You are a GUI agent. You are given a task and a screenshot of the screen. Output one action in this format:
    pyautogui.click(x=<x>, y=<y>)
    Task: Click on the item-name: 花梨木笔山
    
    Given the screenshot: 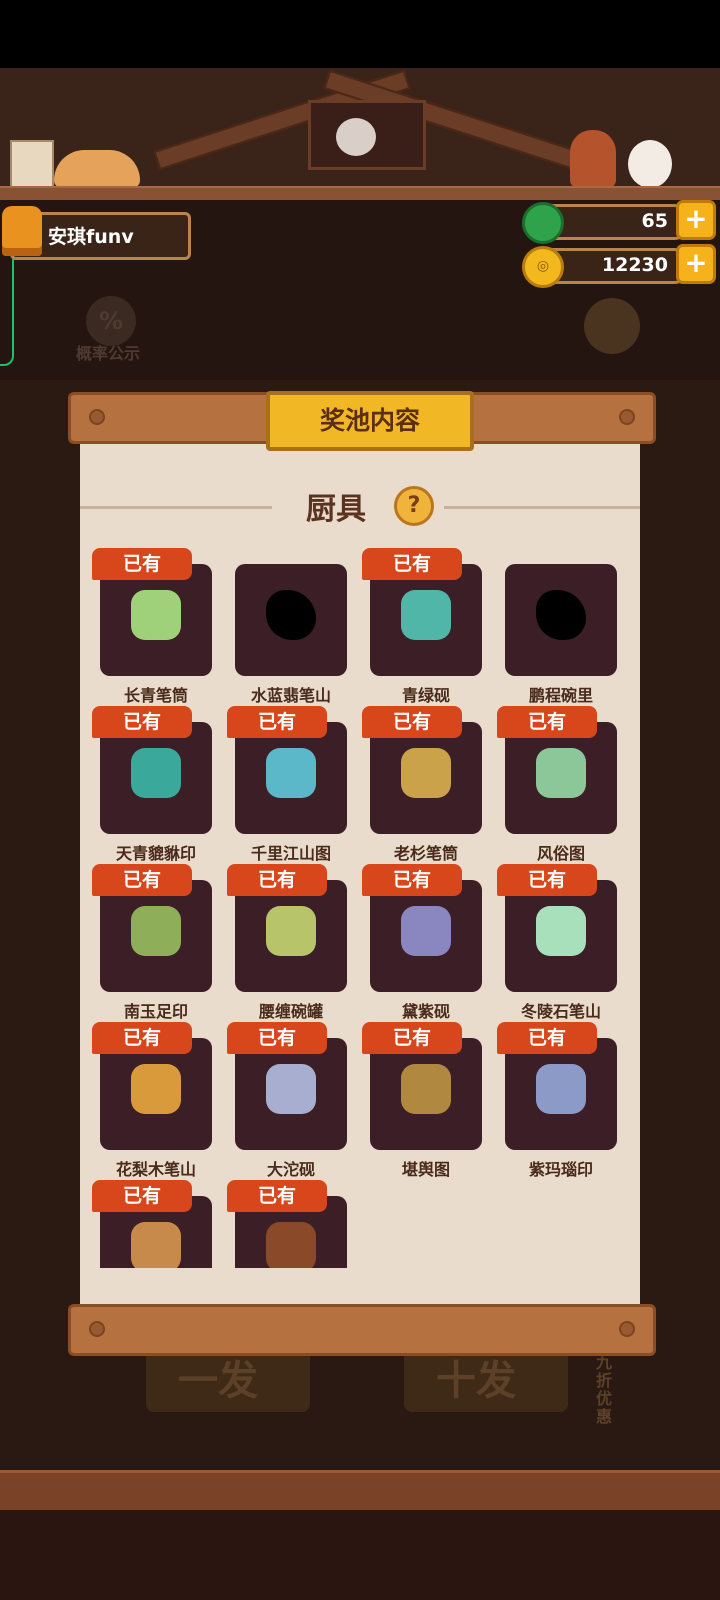 What is the action you would take?
    pyautogui.click(x=155, y=1169)
    